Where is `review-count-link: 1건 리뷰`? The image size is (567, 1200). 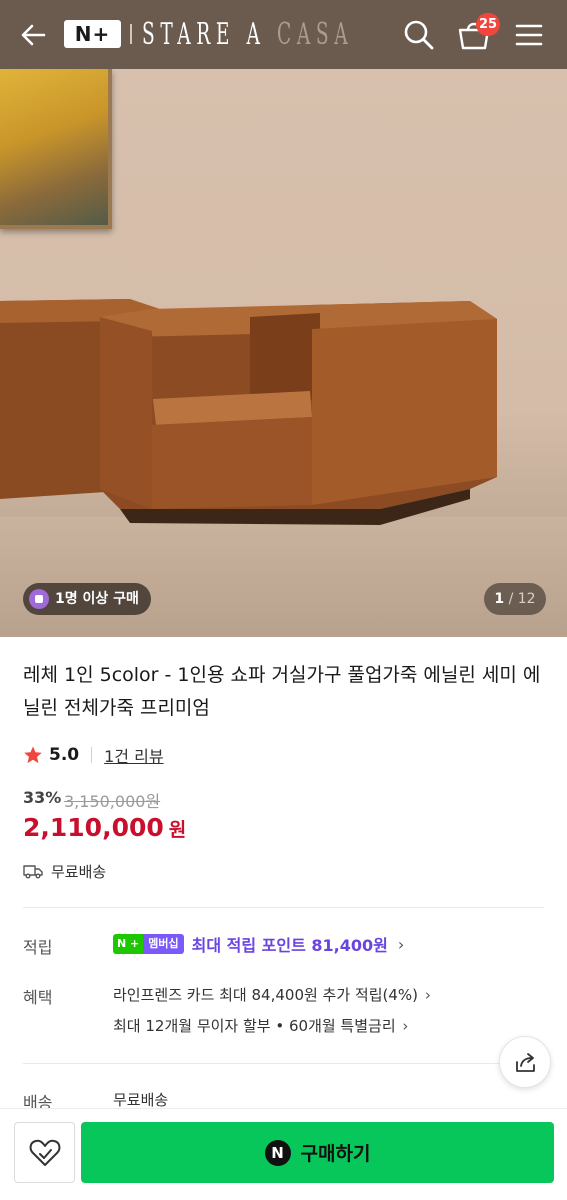
review-count-link: 1건 리뷰 is located at coordinates (133, 755).